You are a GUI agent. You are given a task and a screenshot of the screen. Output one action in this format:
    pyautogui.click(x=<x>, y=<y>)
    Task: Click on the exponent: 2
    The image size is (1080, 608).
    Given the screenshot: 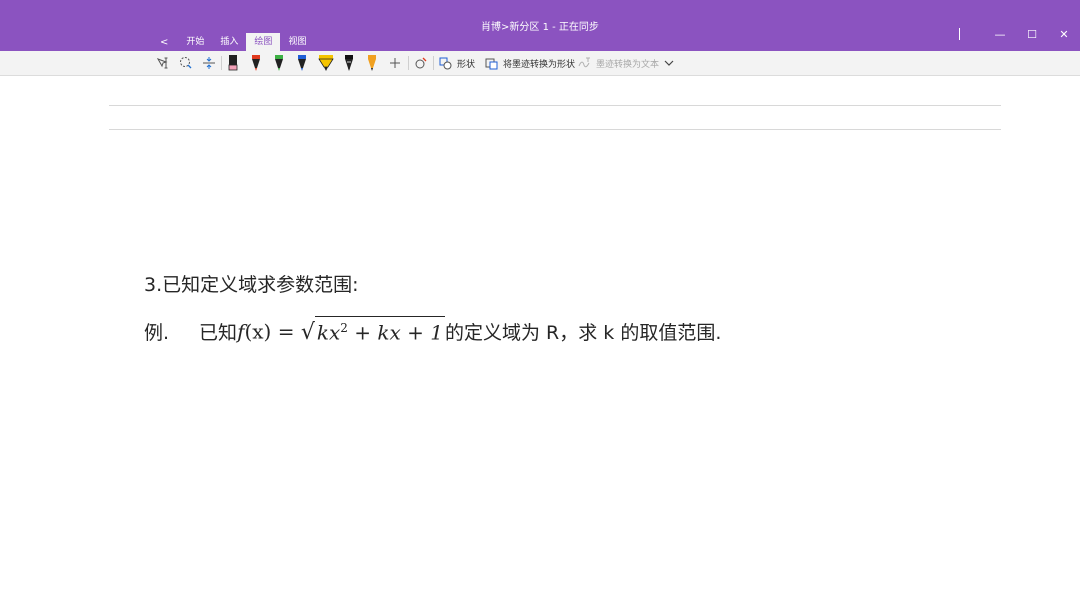 What is the action you would take?
    pyautogui.click(x=344, y=328)
    